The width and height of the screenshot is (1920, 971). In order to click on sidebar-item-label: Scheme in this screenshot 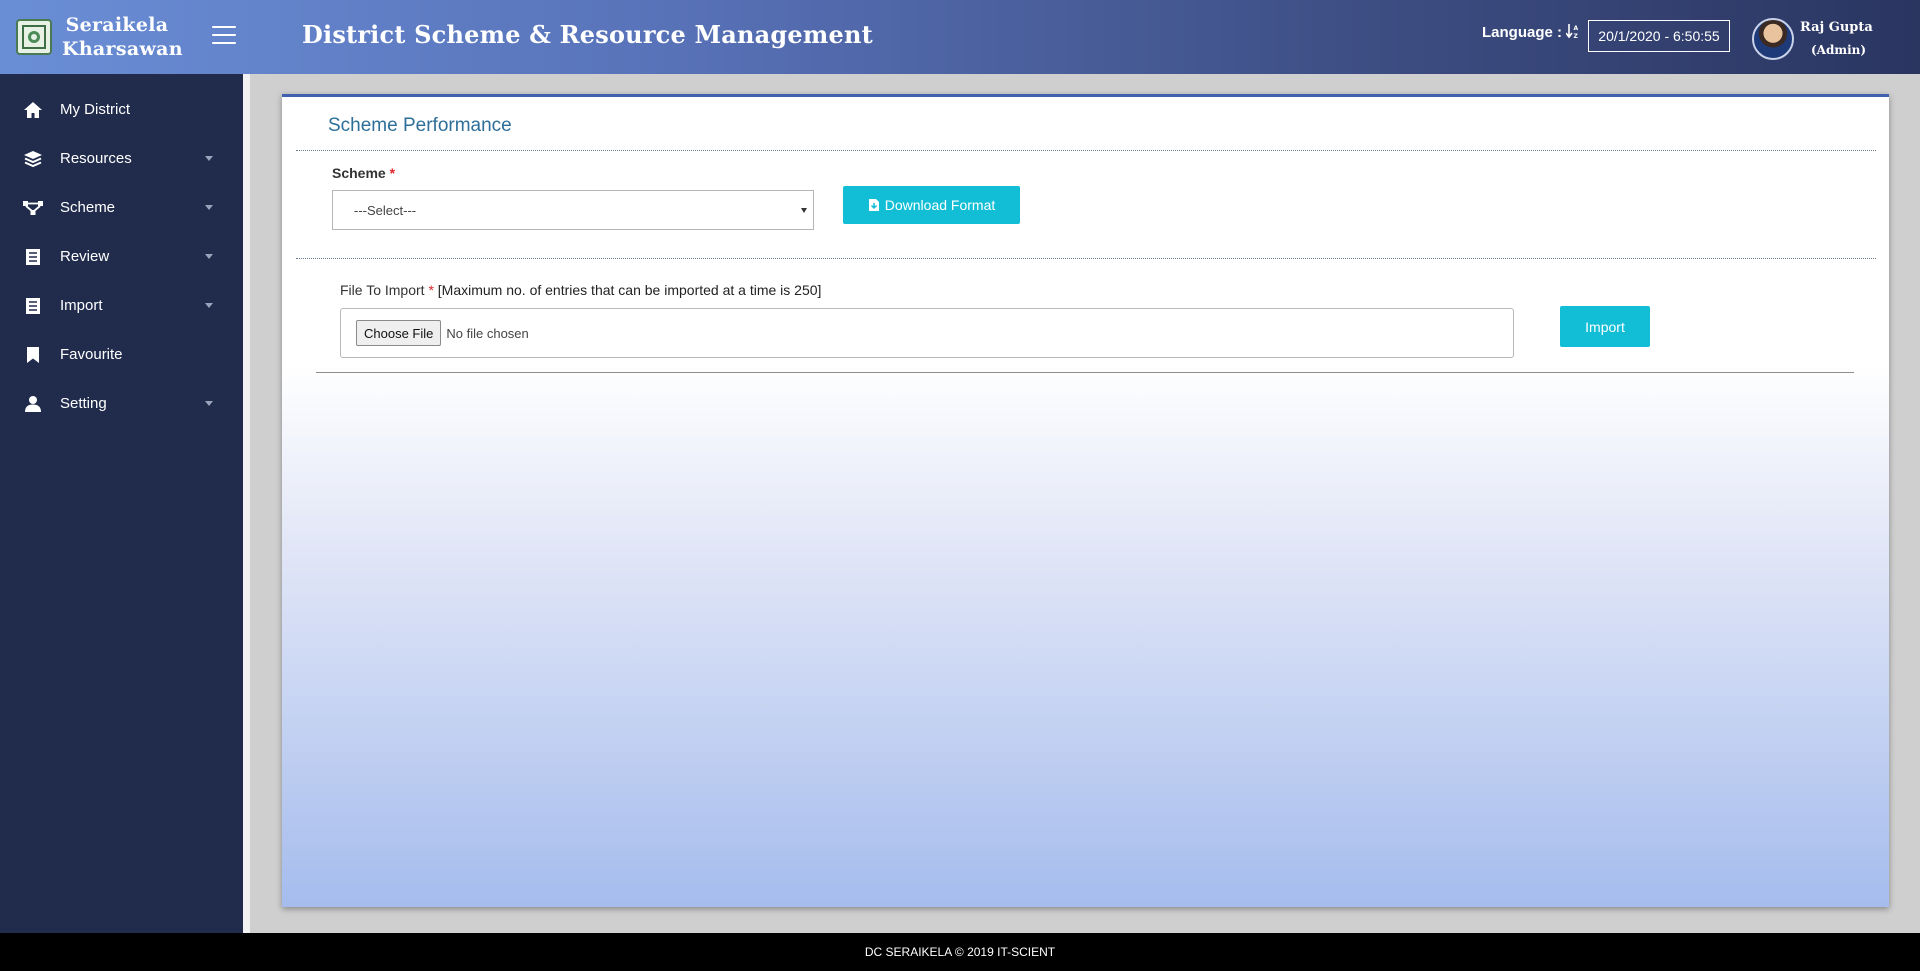, I will do `click(88, 207)`.